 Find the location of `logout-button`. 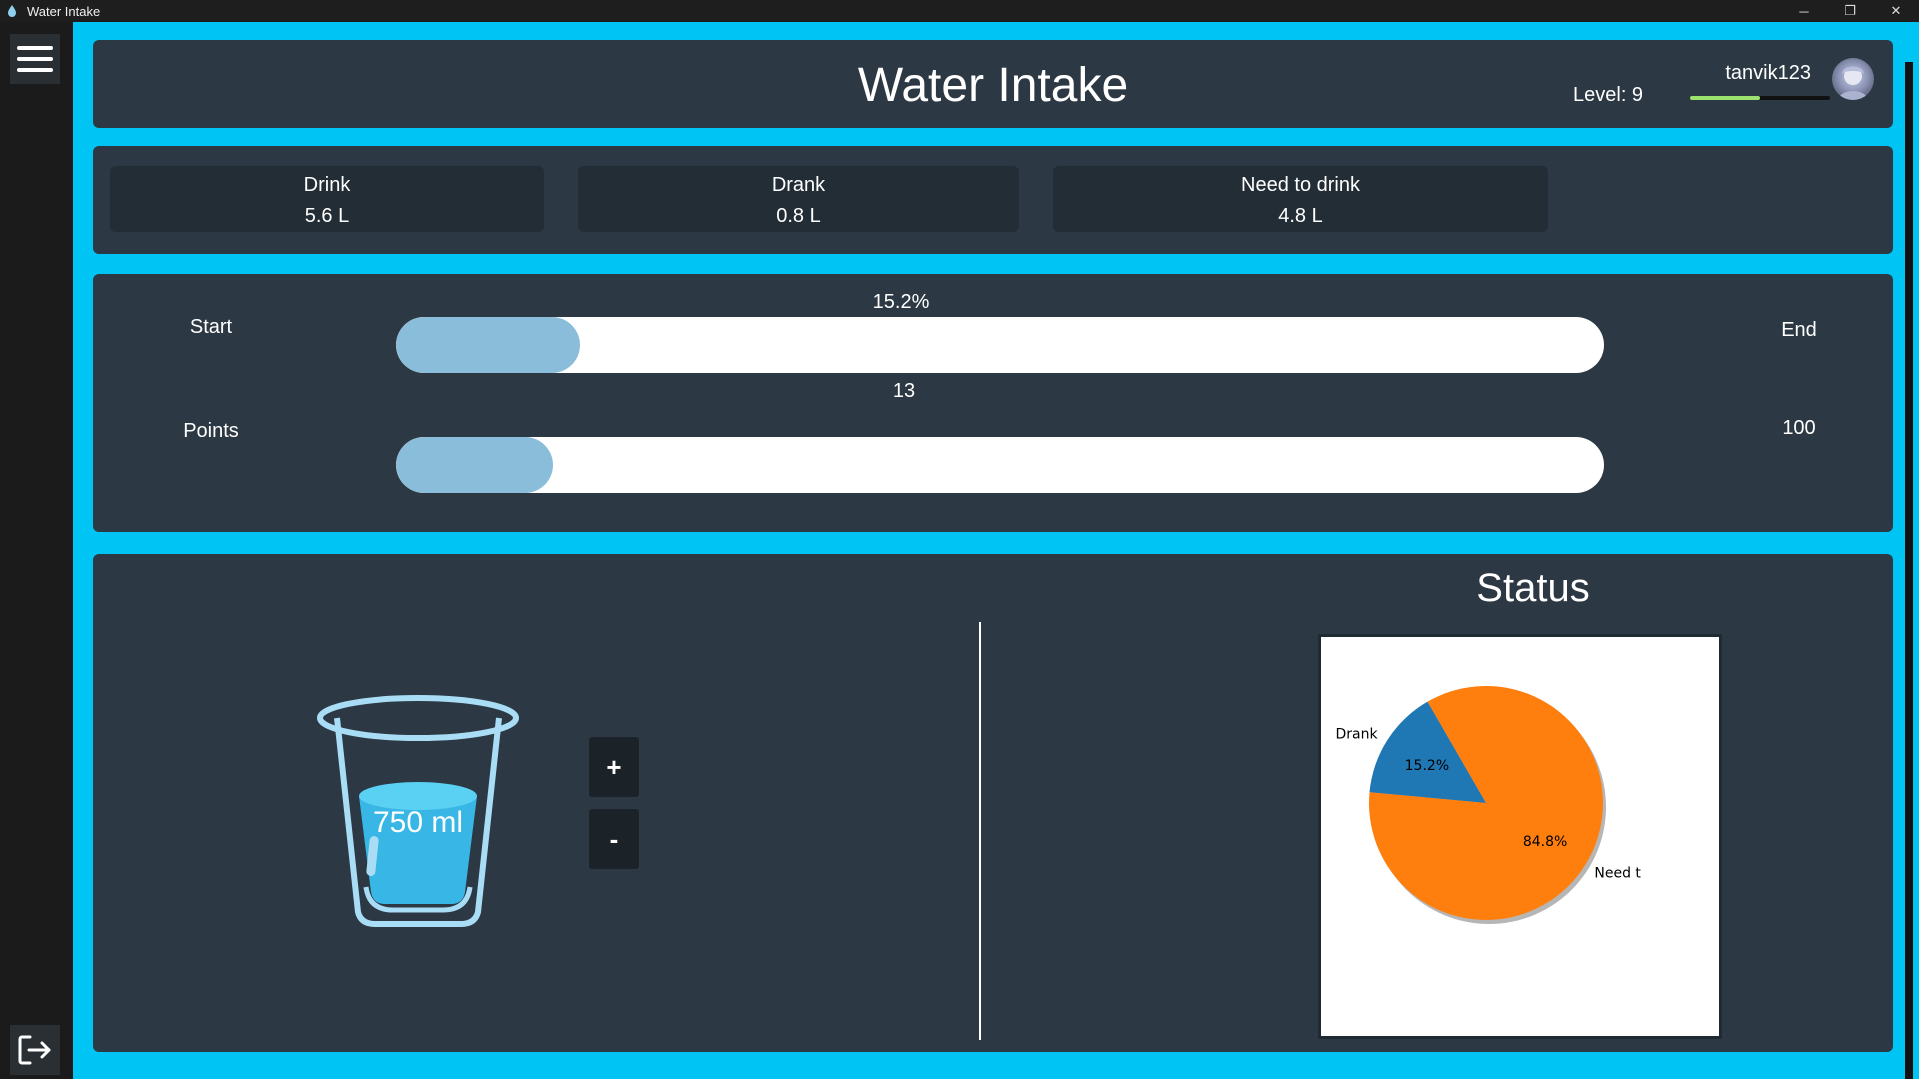

logout-button is located at coordinates (35, 1050).